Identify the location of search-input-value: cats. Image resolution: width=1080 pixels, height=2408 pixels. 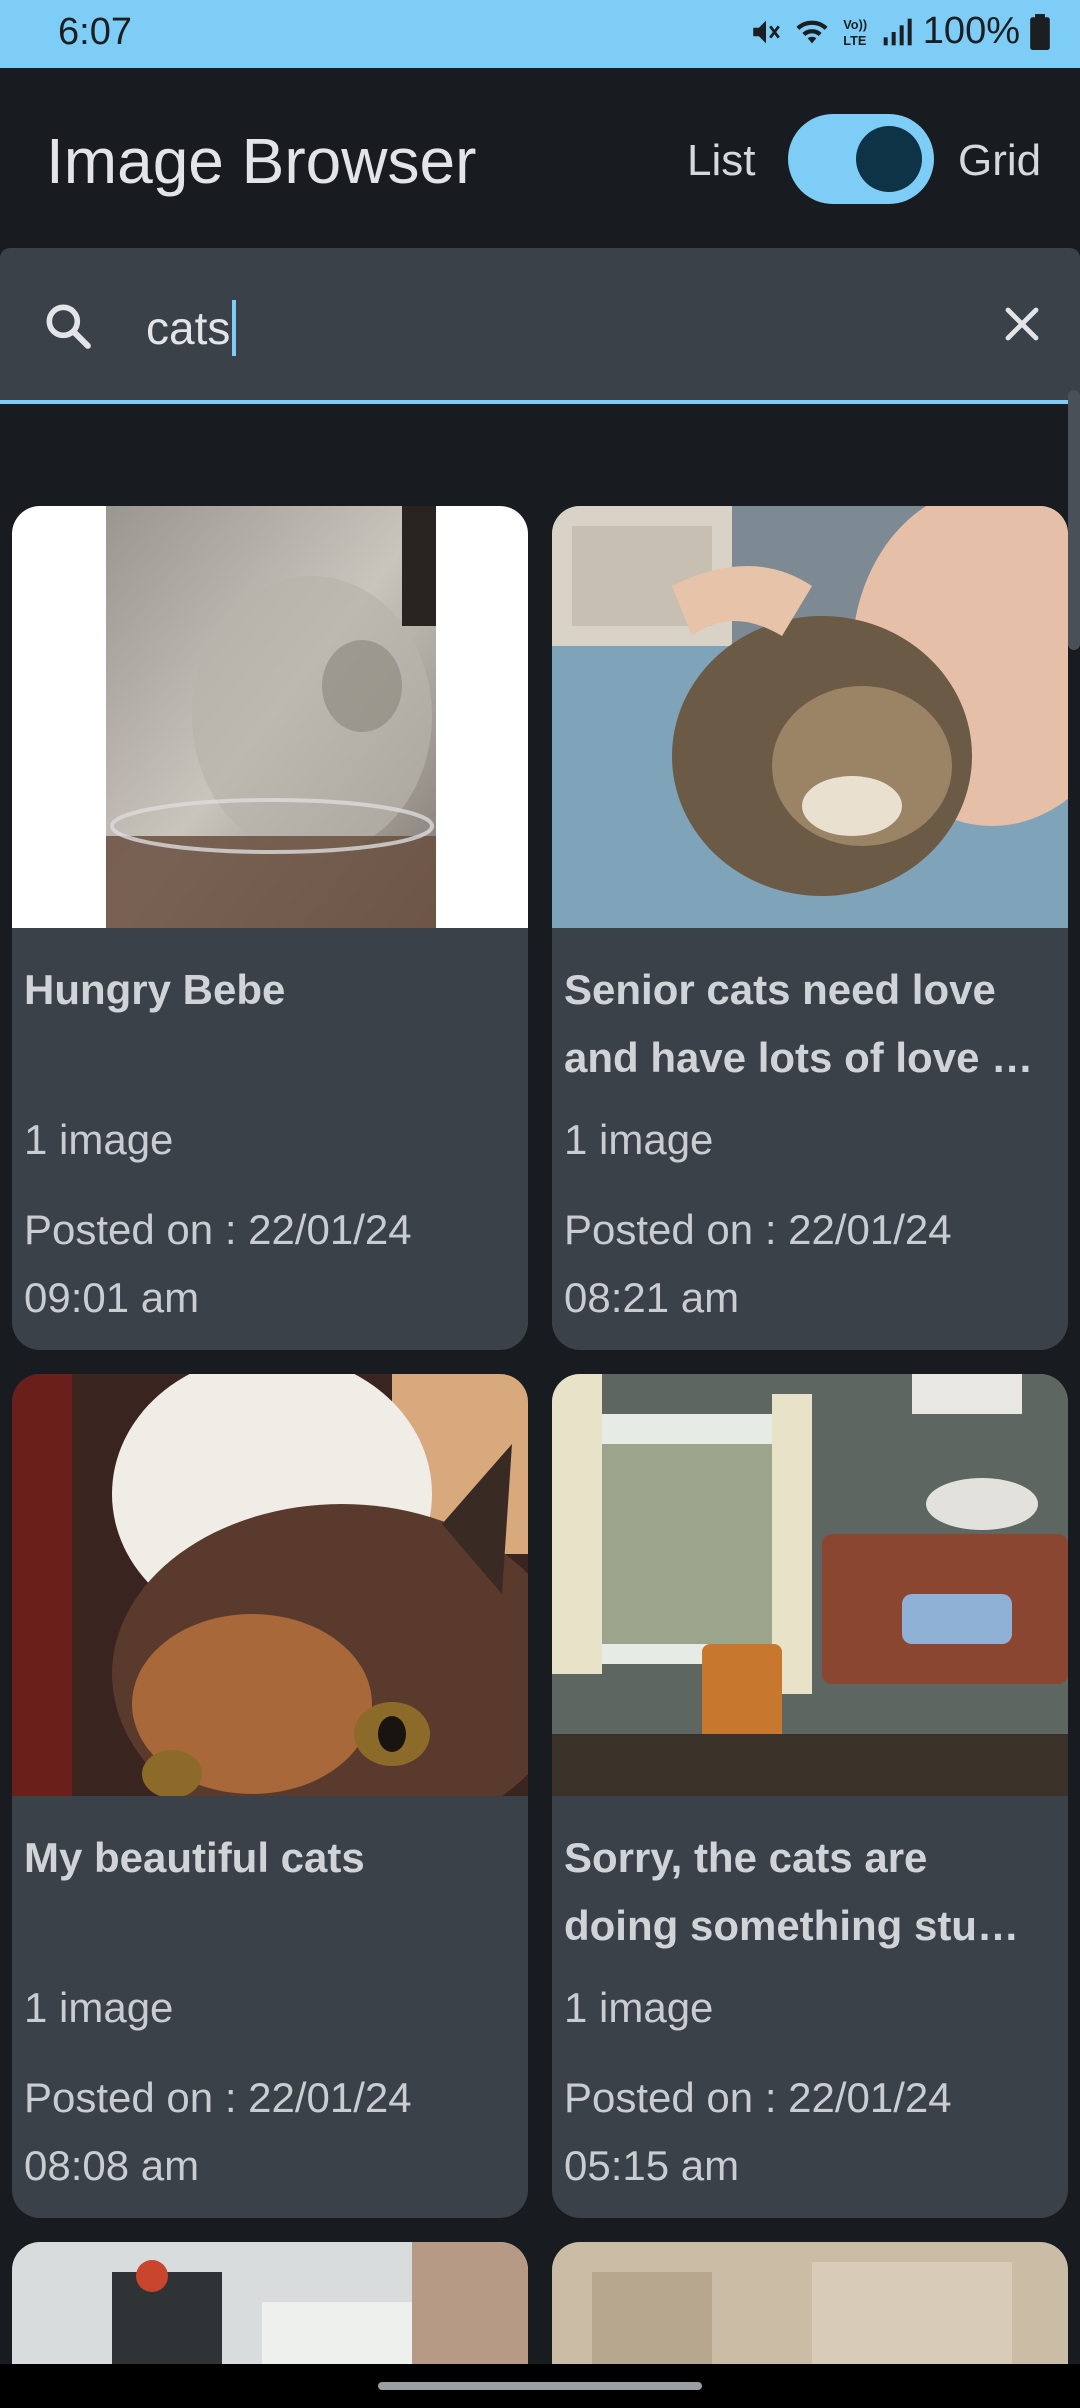
(188, 328).